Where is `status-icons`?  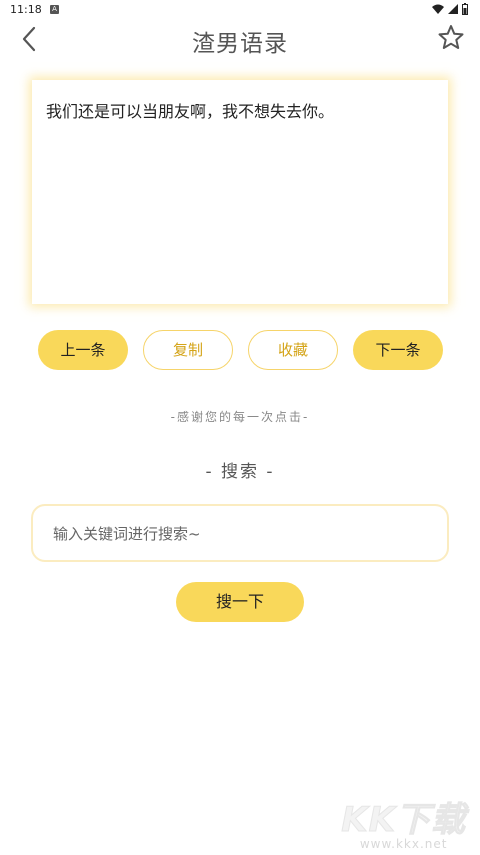 status-icons is located at coordinates (450, 9).